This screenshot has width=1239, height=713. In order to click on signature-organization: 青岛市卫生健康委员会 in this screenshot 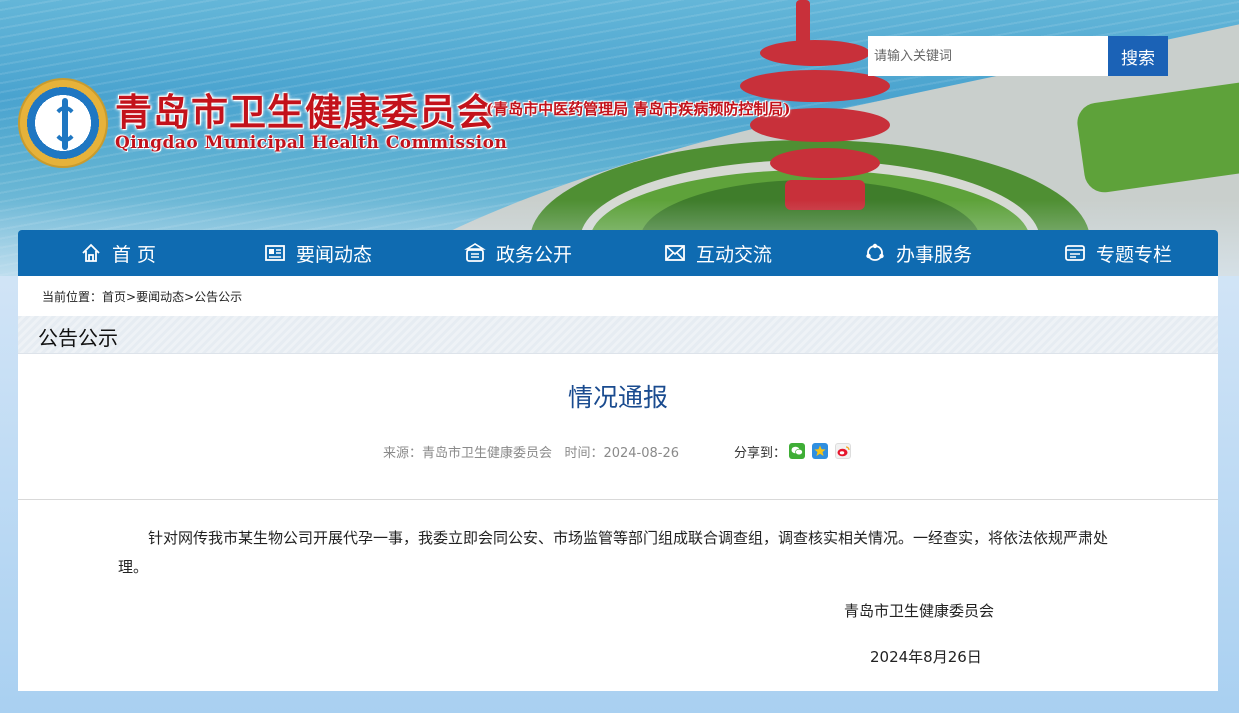, I will do `click(919, 611)`.